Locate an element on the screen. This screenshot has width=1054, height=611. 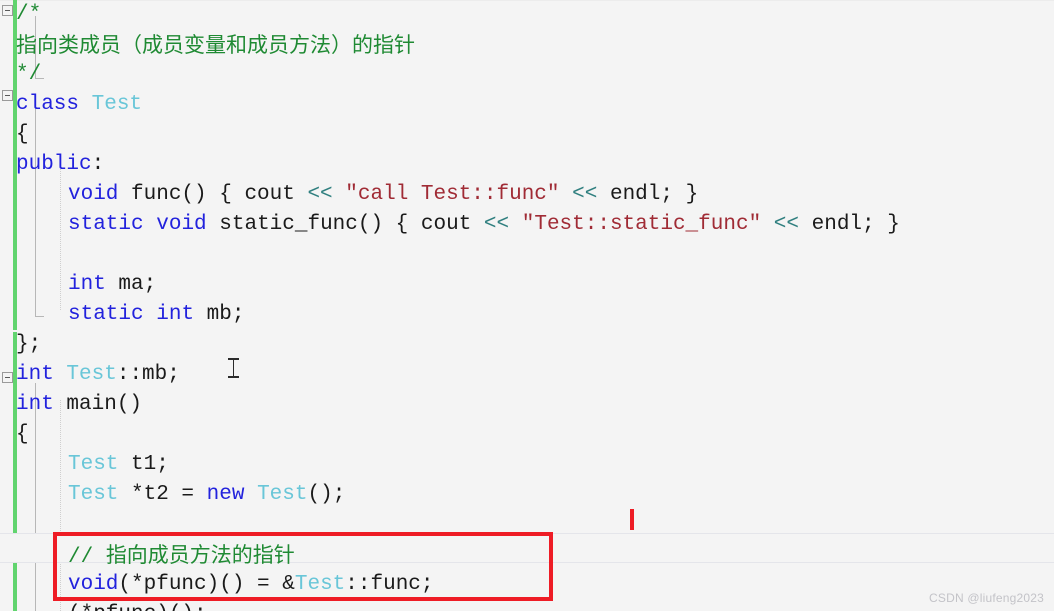
code-line: int Test::mb; is located at coordinates (98, 375).